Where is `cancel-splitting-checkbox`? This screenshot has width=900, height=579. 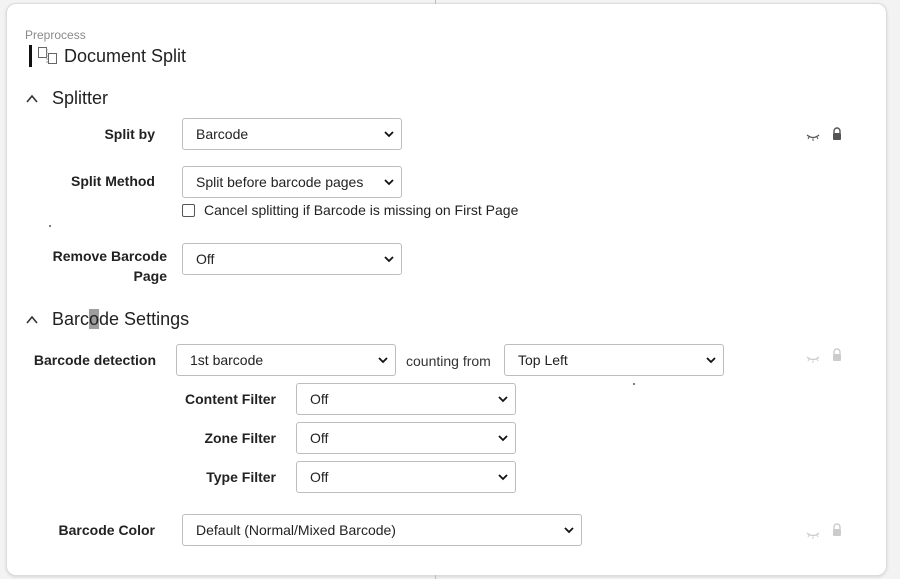
cancel-splitting-checkbox is located at coordinates (188, 210).